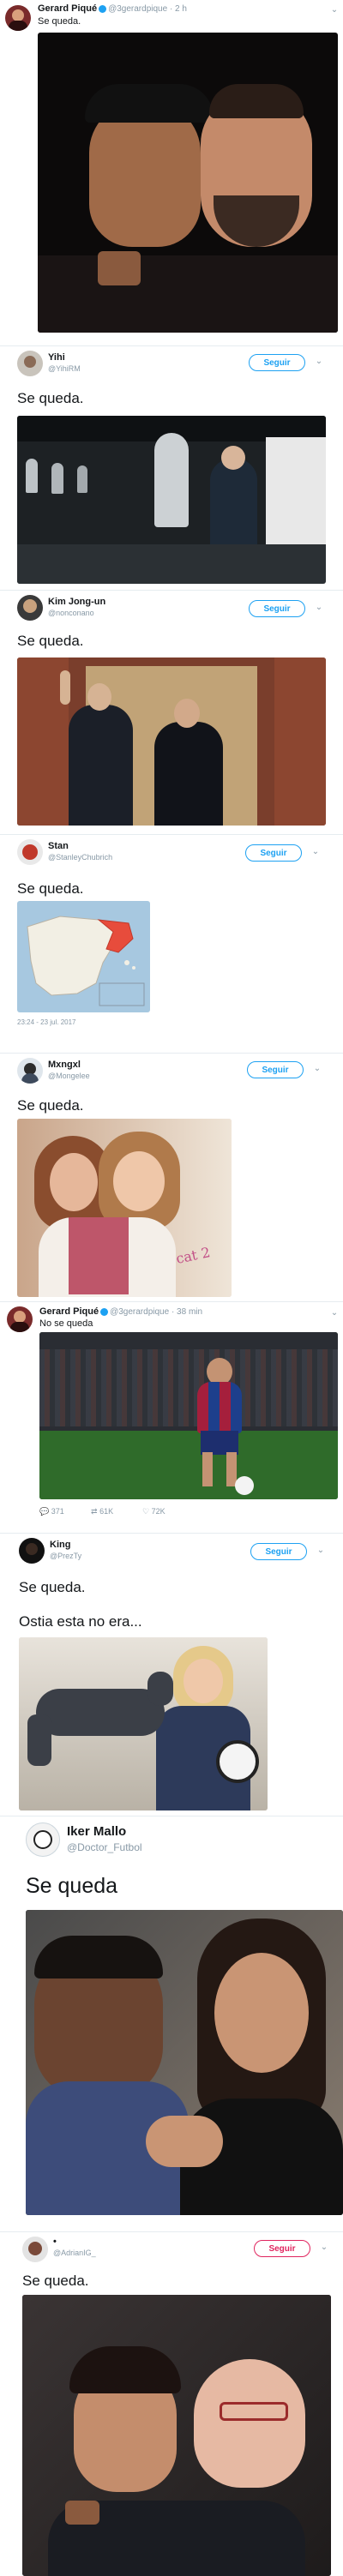 This screenshot has width=343, height=2576. I want to click on author-name: Gerard Piqué @3gerardpique · 2 h, so click(113, 8).